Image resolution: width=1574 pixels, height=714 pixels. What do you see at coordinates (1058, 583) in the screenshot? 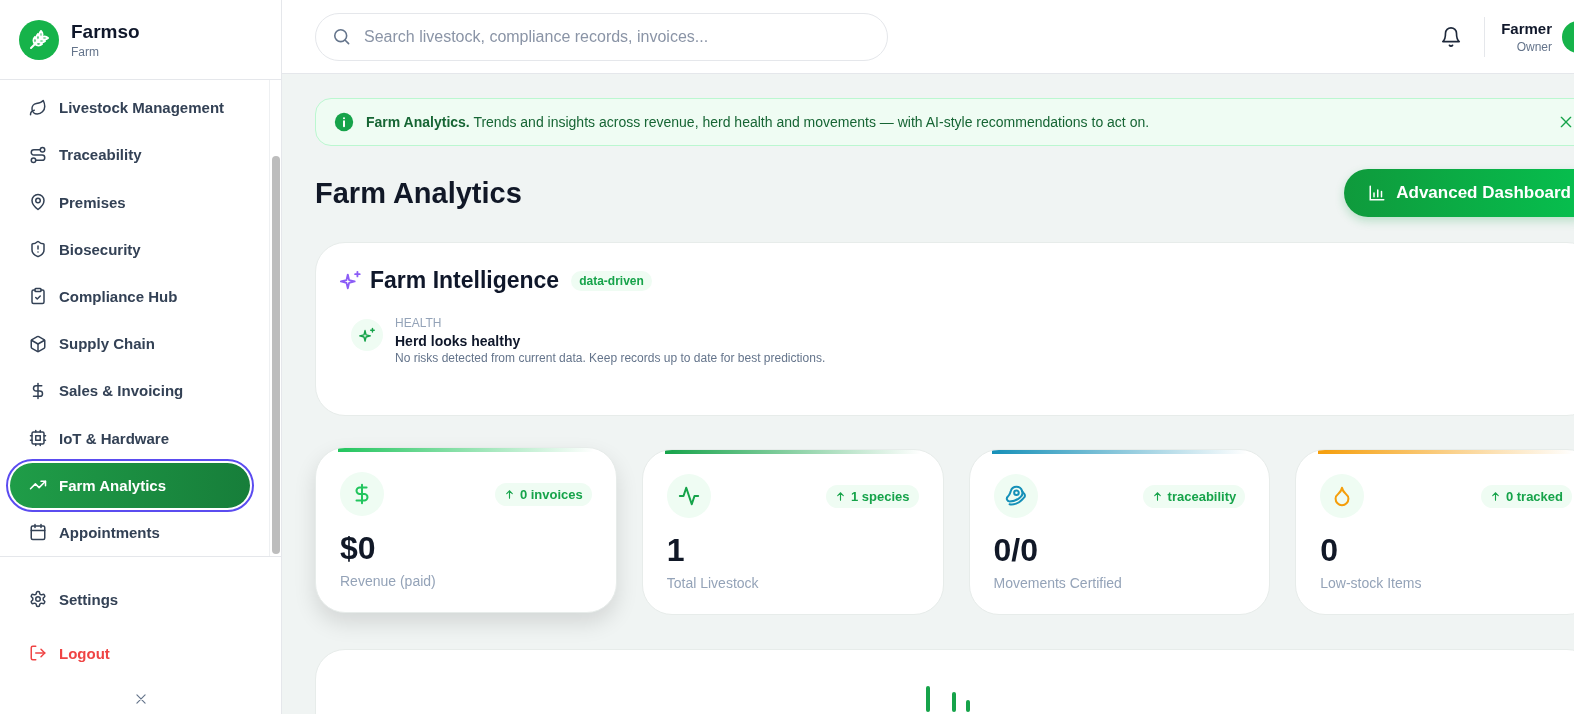
I see `stat-label: Movements Certified` at bounding box center [1058, 583].